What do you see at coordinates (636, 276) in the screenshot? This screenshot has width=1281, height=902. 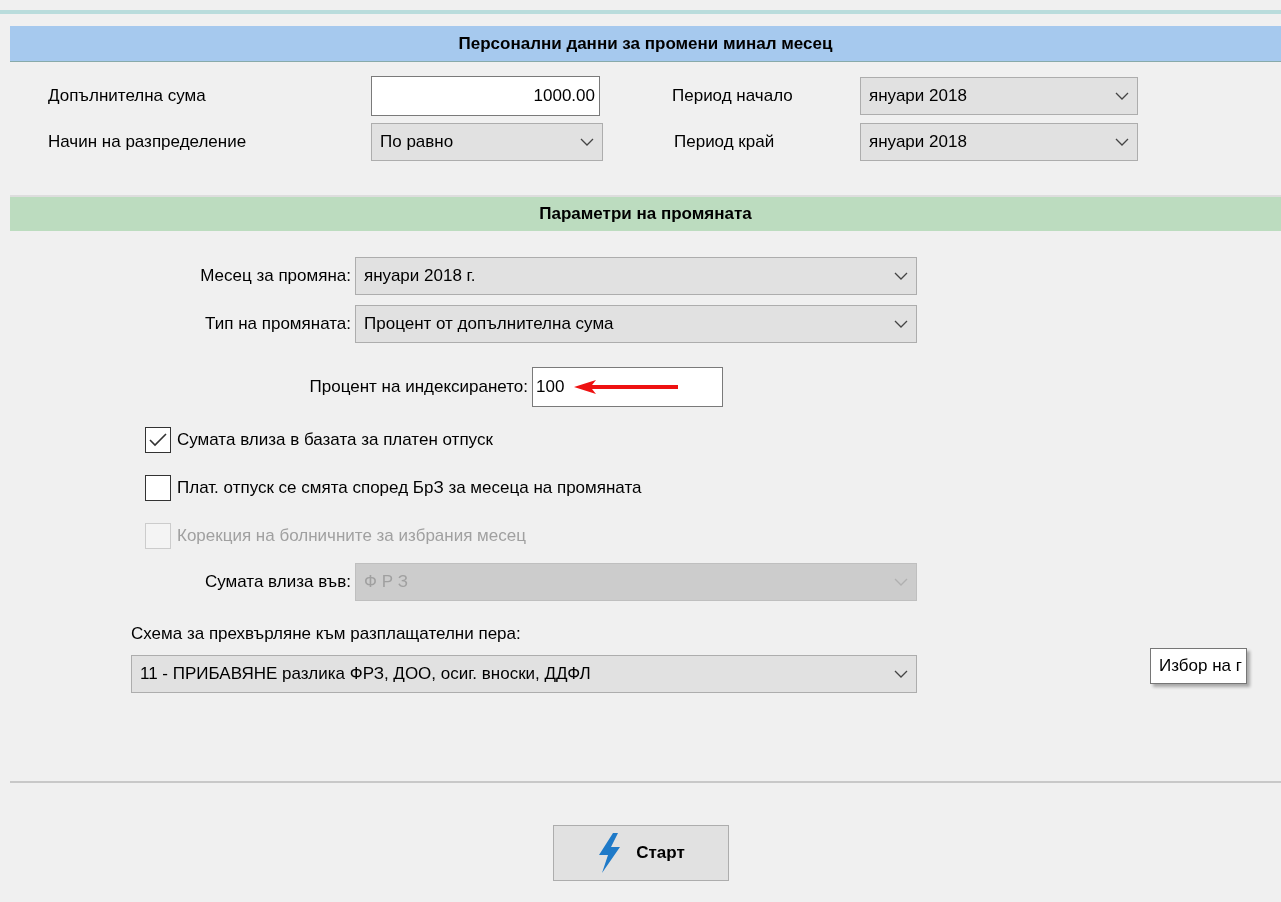 I see `dropdown: януари 2018 г.` at bounding box center [636, 276].